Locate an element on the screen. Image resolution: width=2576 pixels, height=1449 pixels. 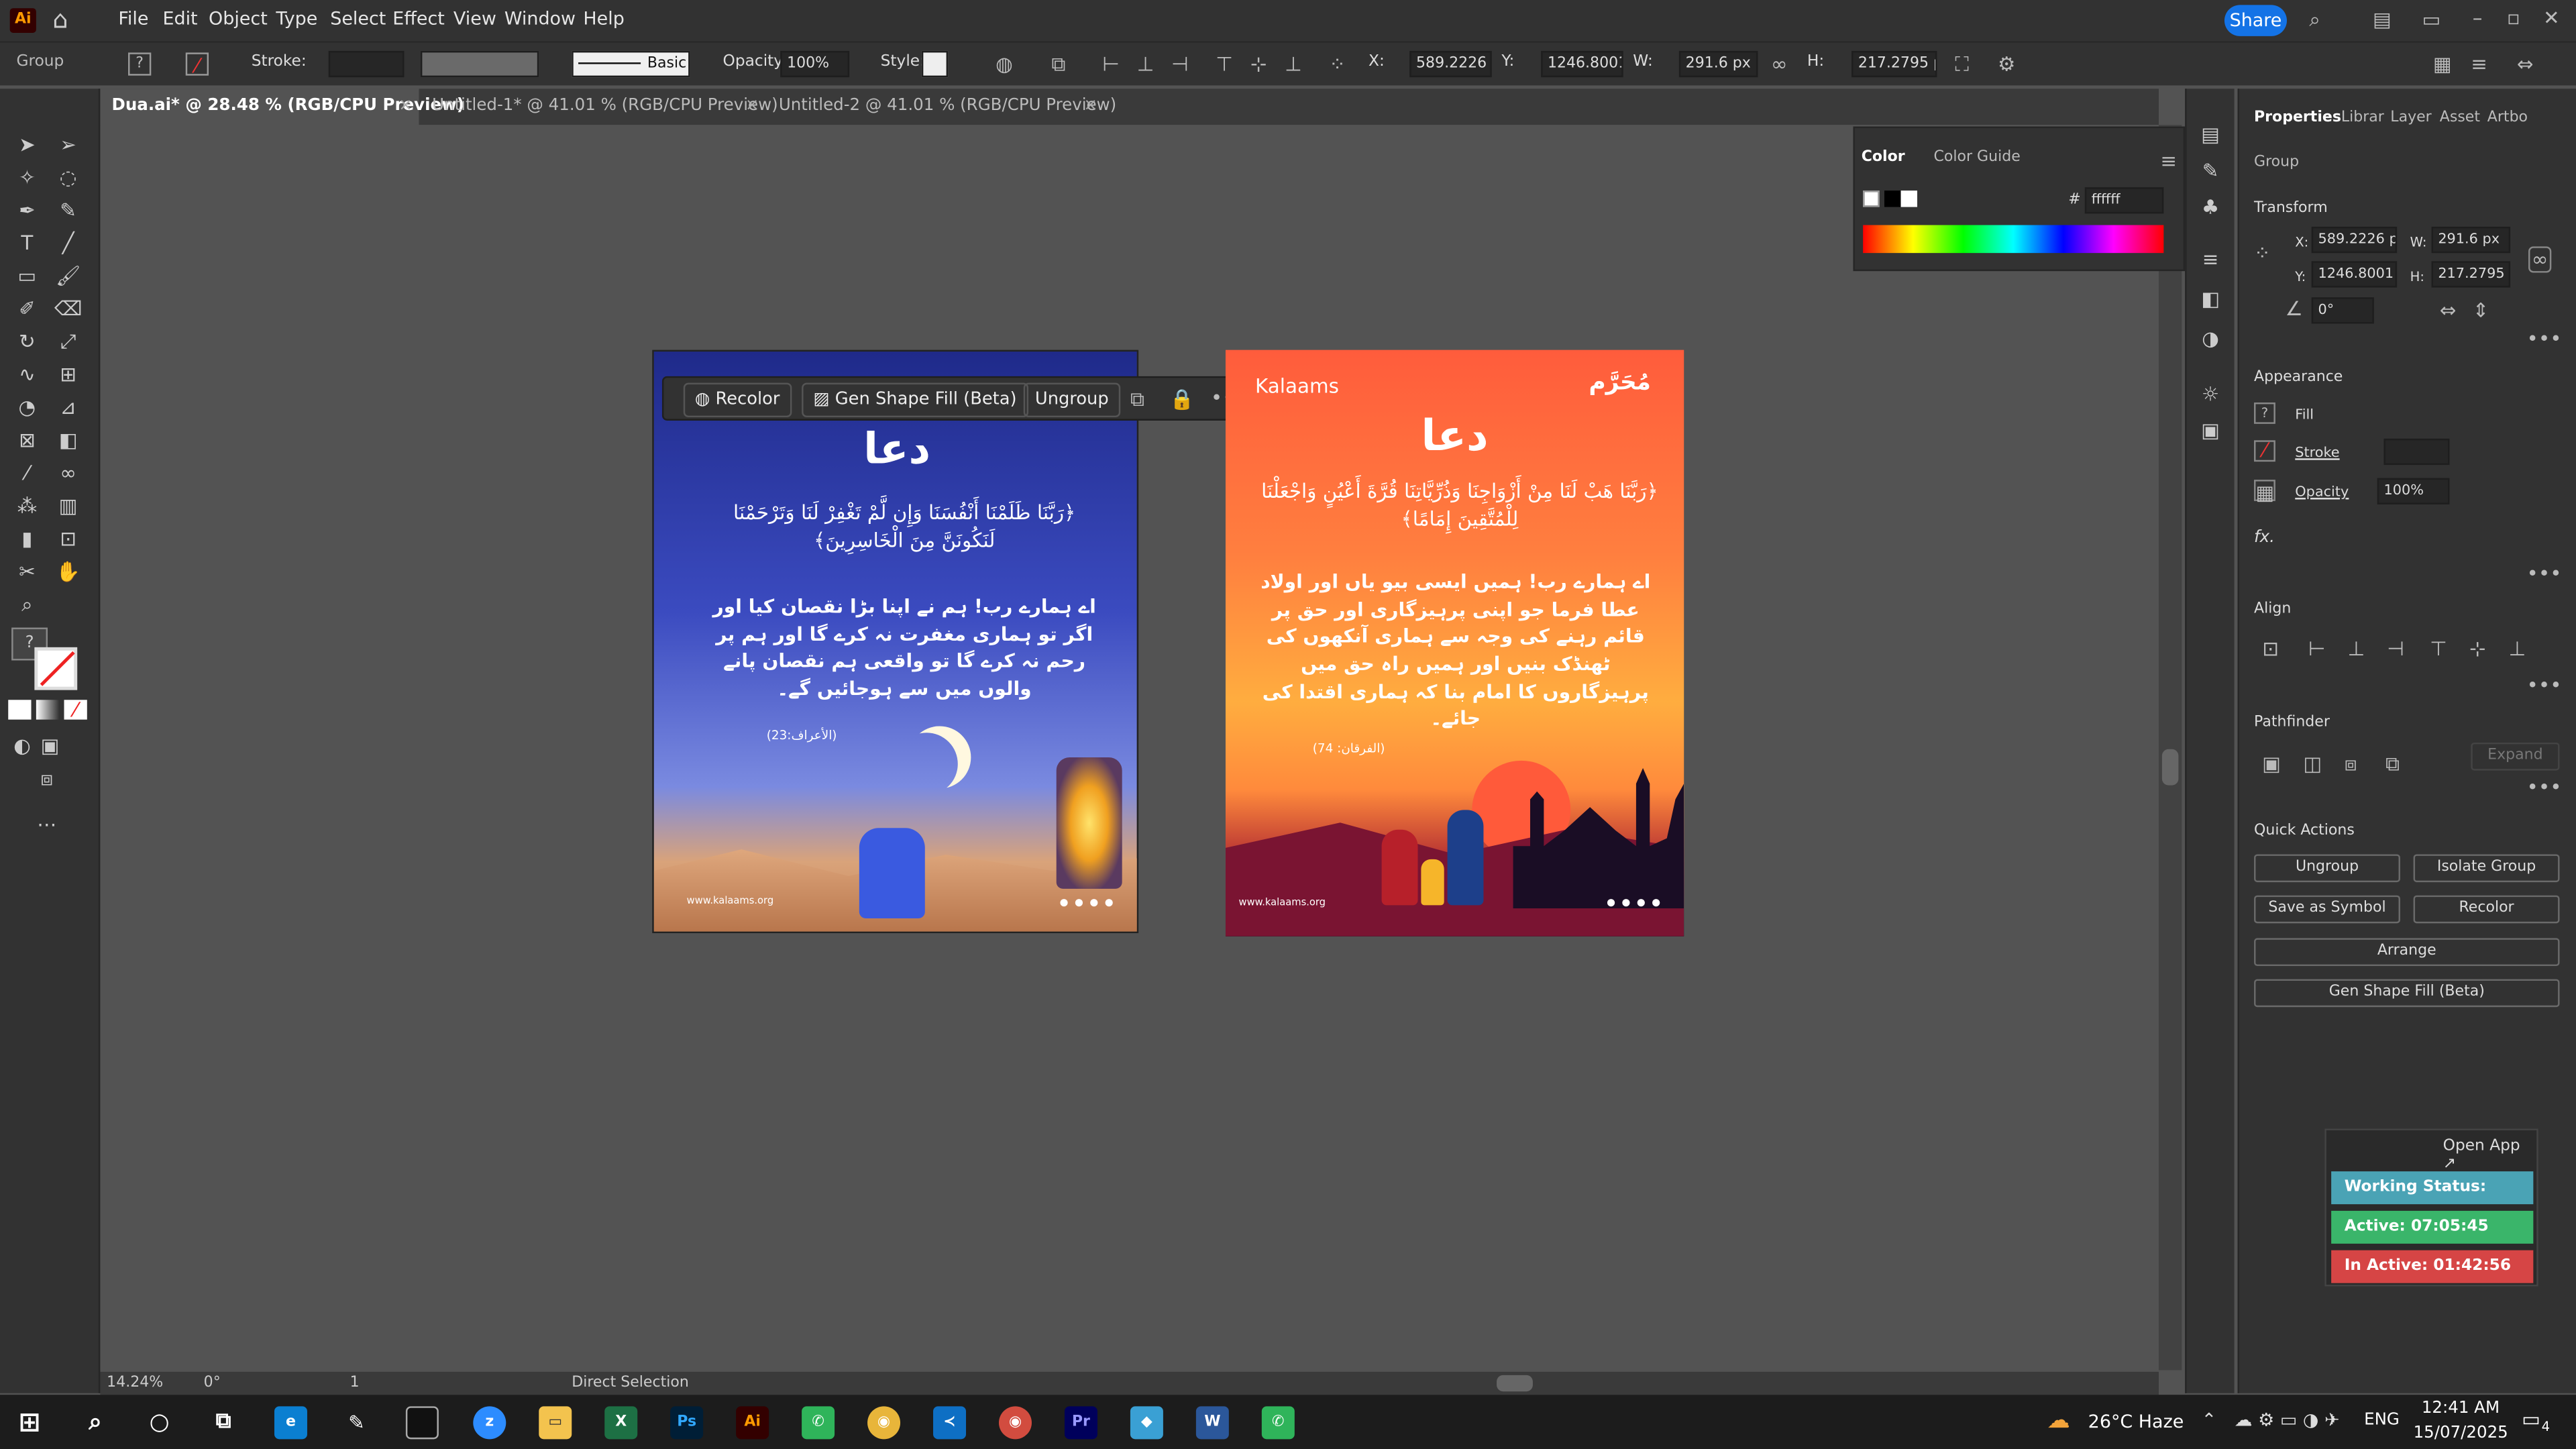
tab-dua: Dua.ai* @ 28.48 % (RGB/CPU Preview) × is located at coordinates (282, 107).